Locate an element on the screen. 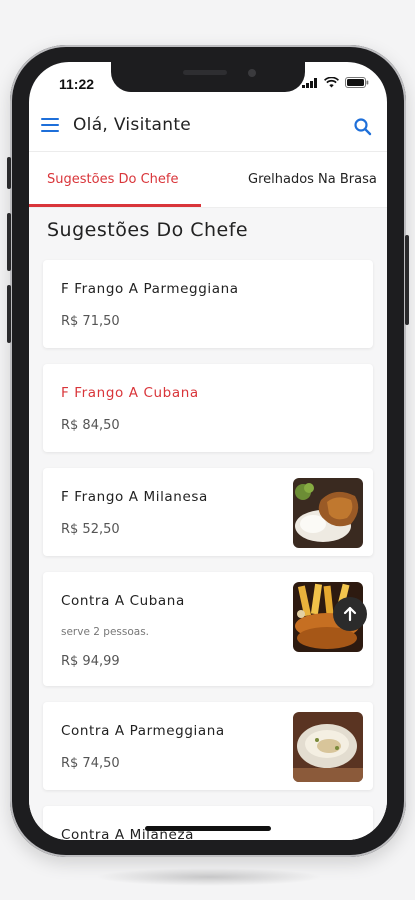  item-name: Contra A Parmeggiana is located at coordinates (143, 731).